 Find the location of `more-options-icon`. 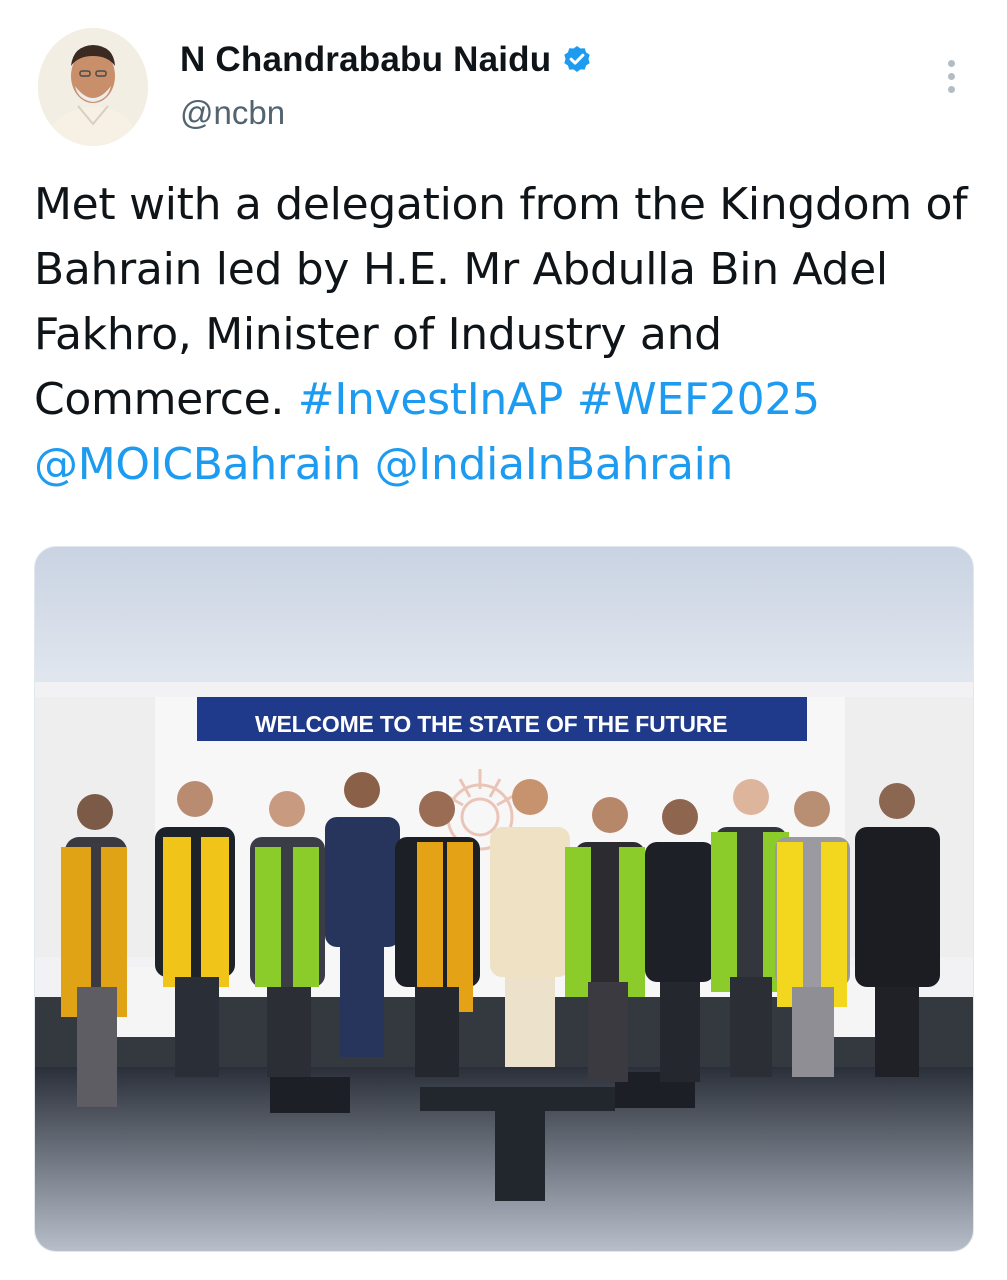

more-options-icon is located at coordinates (951, 80).